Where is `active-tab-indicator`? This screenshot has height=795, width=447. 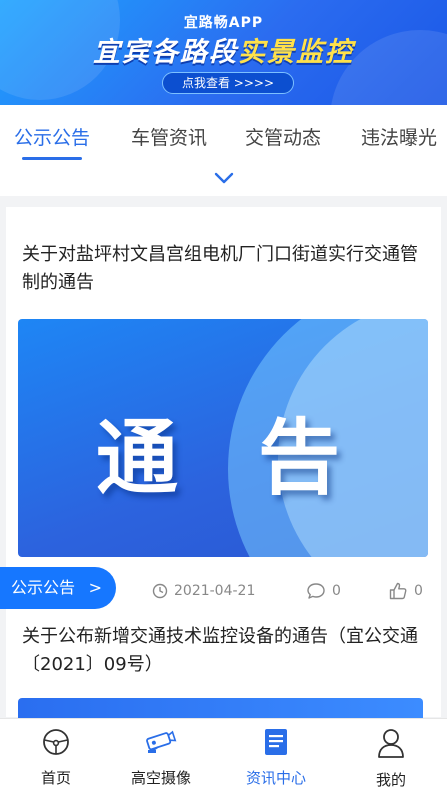
active-tab-indicator is located at coordinates (52, 158).